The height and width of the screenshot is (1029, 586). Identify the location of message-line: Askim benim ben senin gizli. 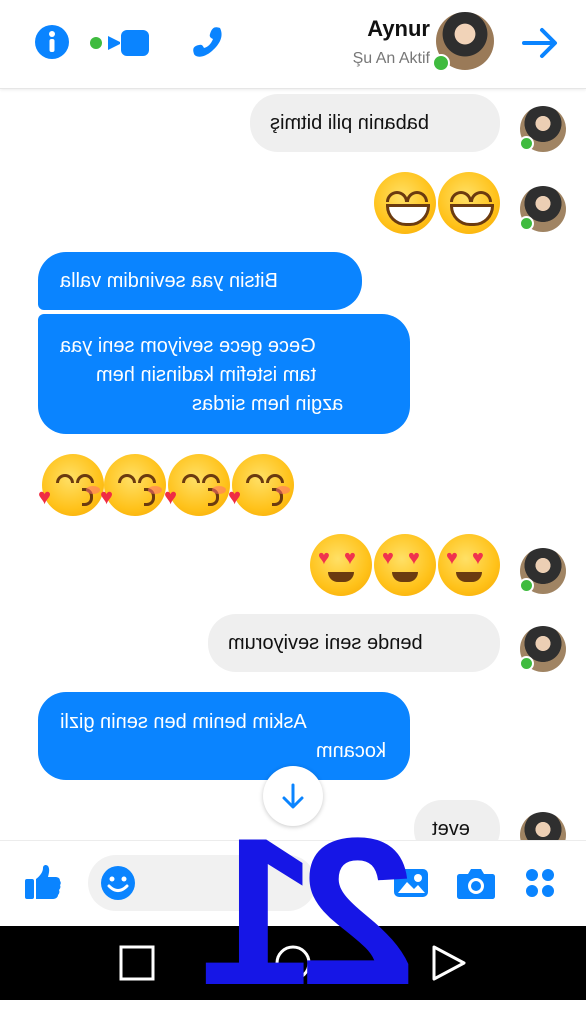
(183, 722).